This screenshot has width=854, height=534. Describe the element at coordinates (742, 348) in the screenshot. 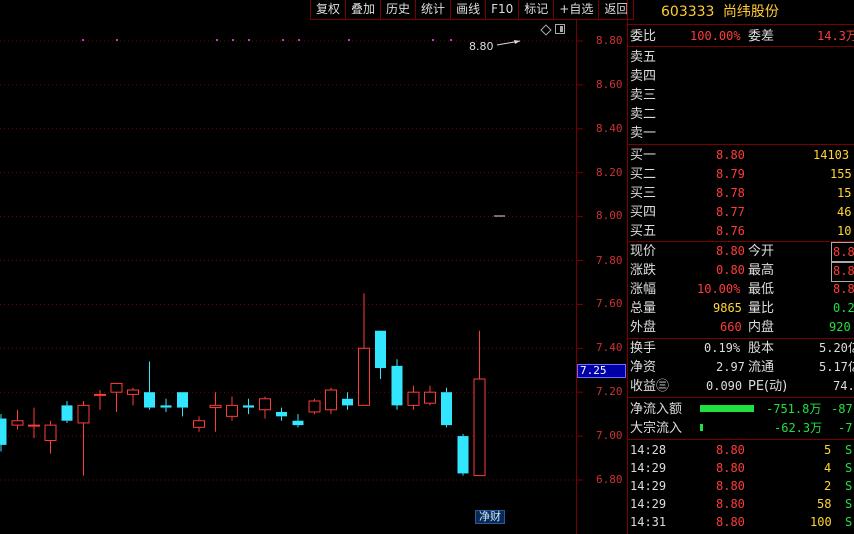

I see `fin-row-turnover: 换手 0.19% 股本 5.20亿` at that location.